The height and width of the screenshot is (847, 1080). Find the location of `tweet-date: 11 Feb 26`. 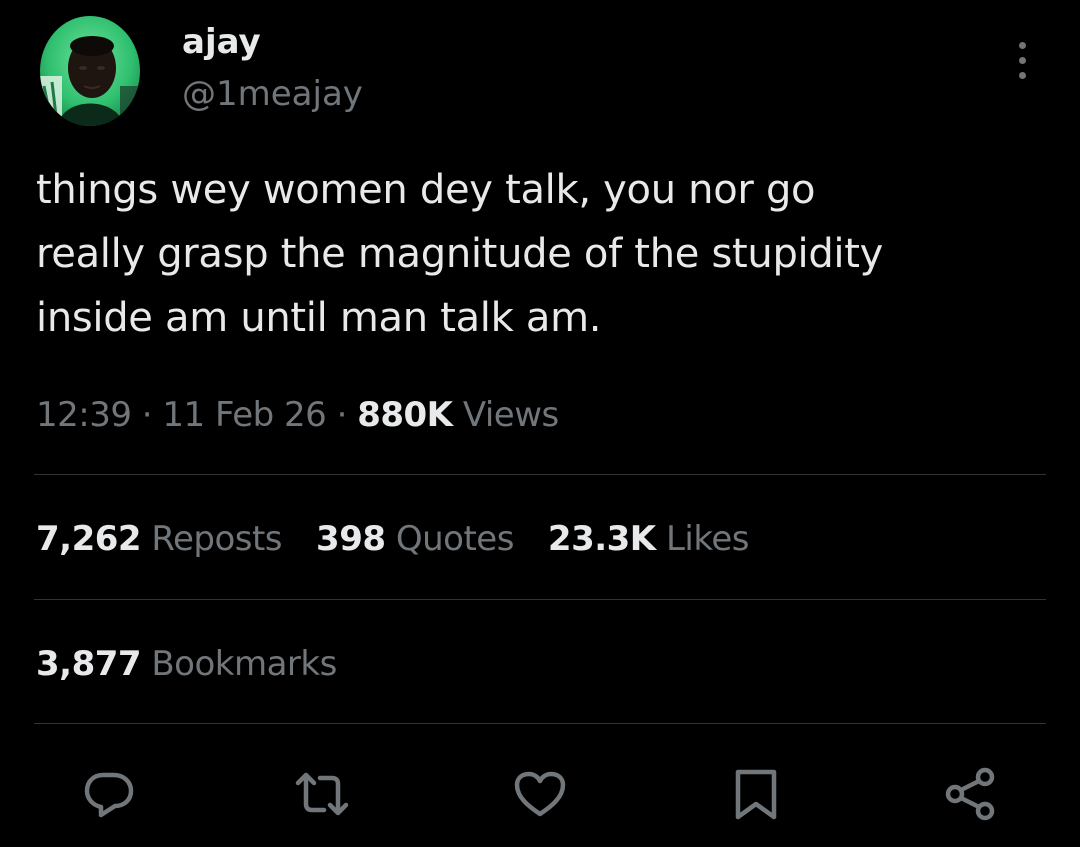

tweet-date: 11 Feb 26 is located at coordinates (244, 415).